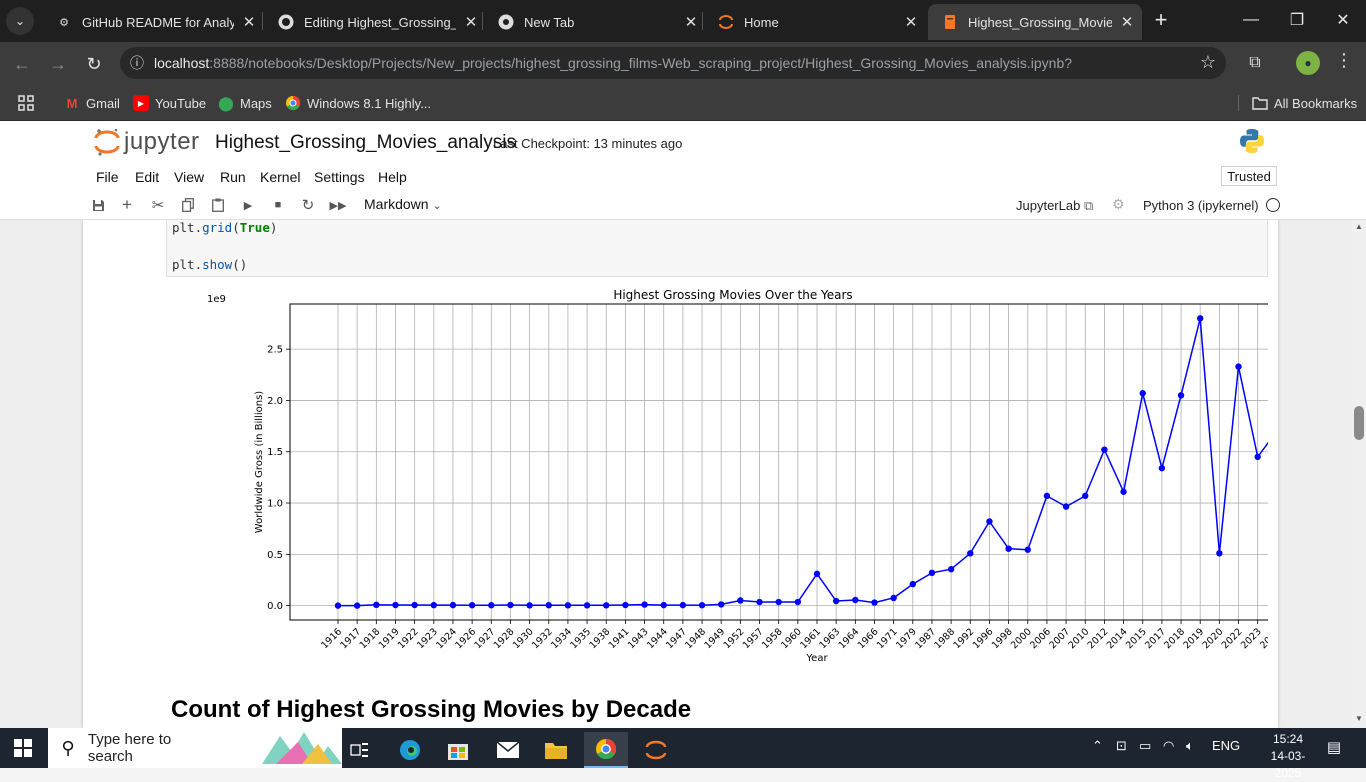  Describe the element at coordinates (26, 103) in the screenshot. I see `apps-grid-icon` at that location.